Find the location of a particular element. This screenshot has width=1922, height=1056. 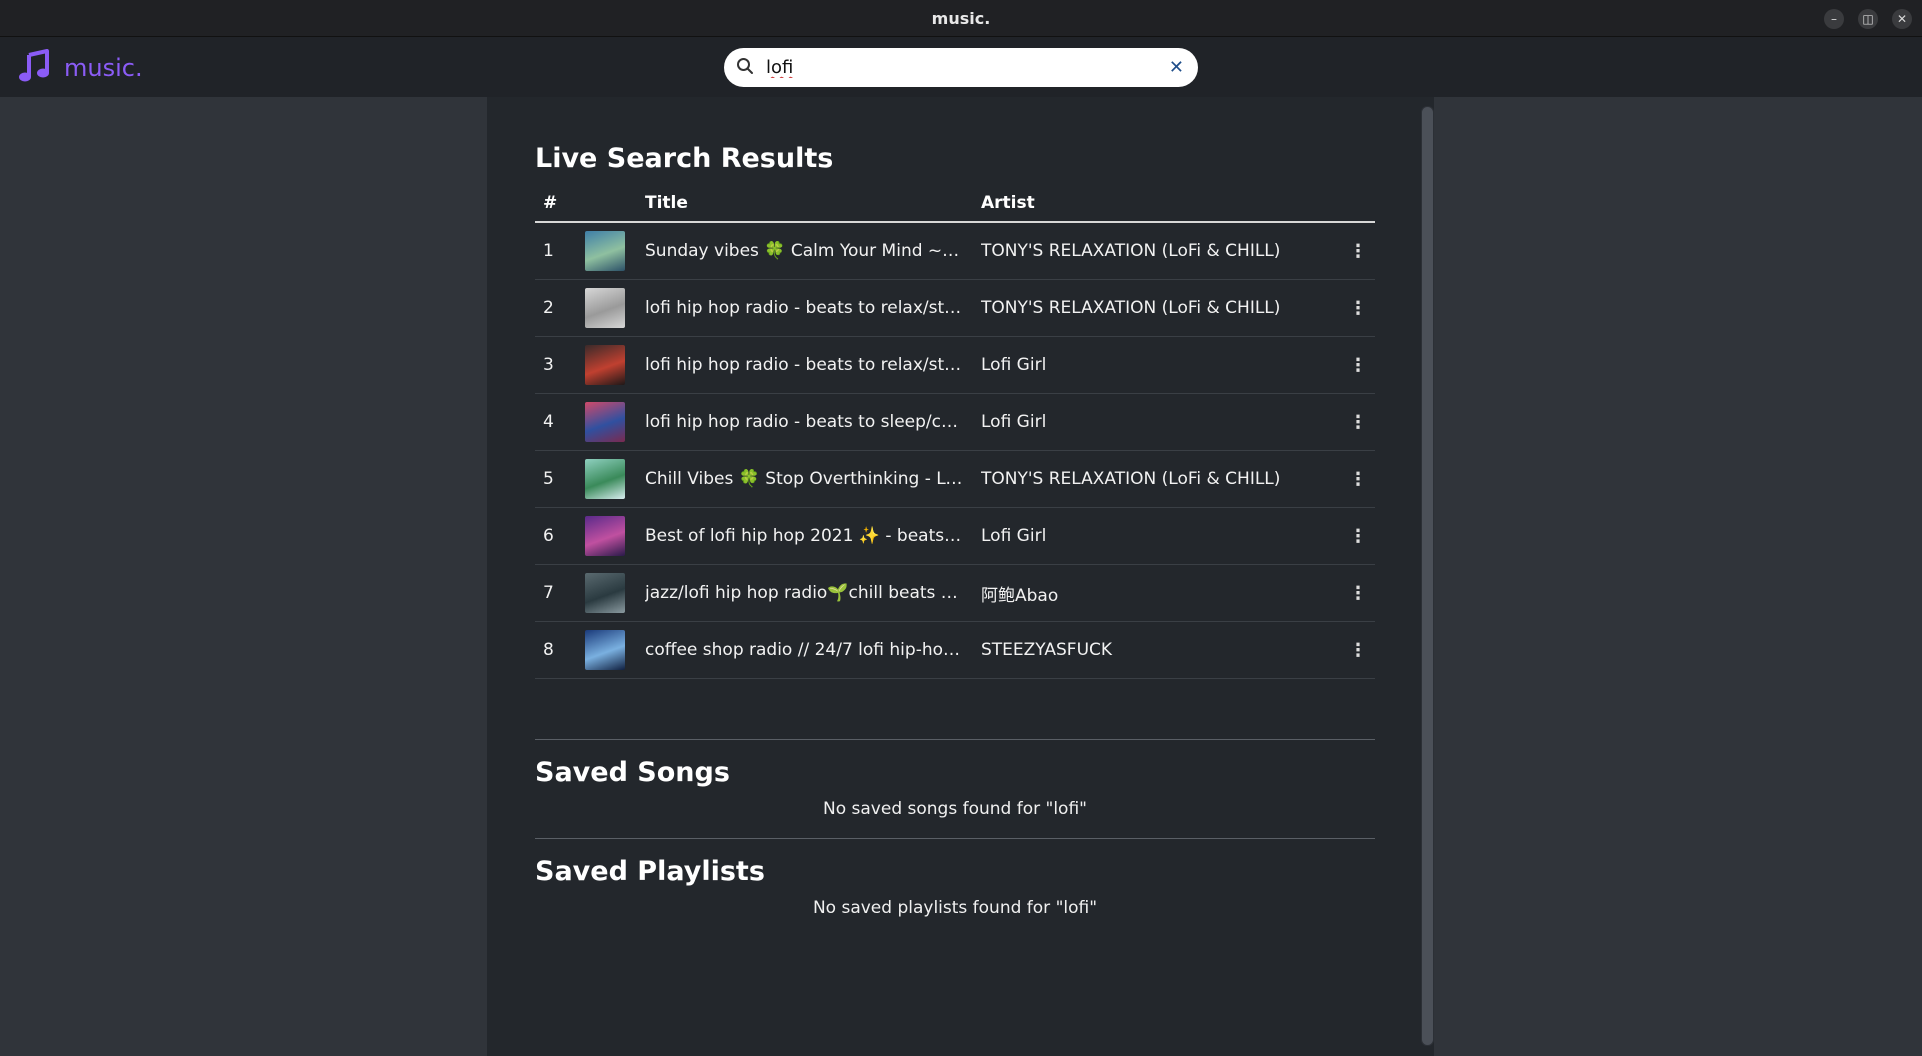

saved-playlists-empty-message: No saved playlists found for "lofi" is located at coordinates (955, 908).